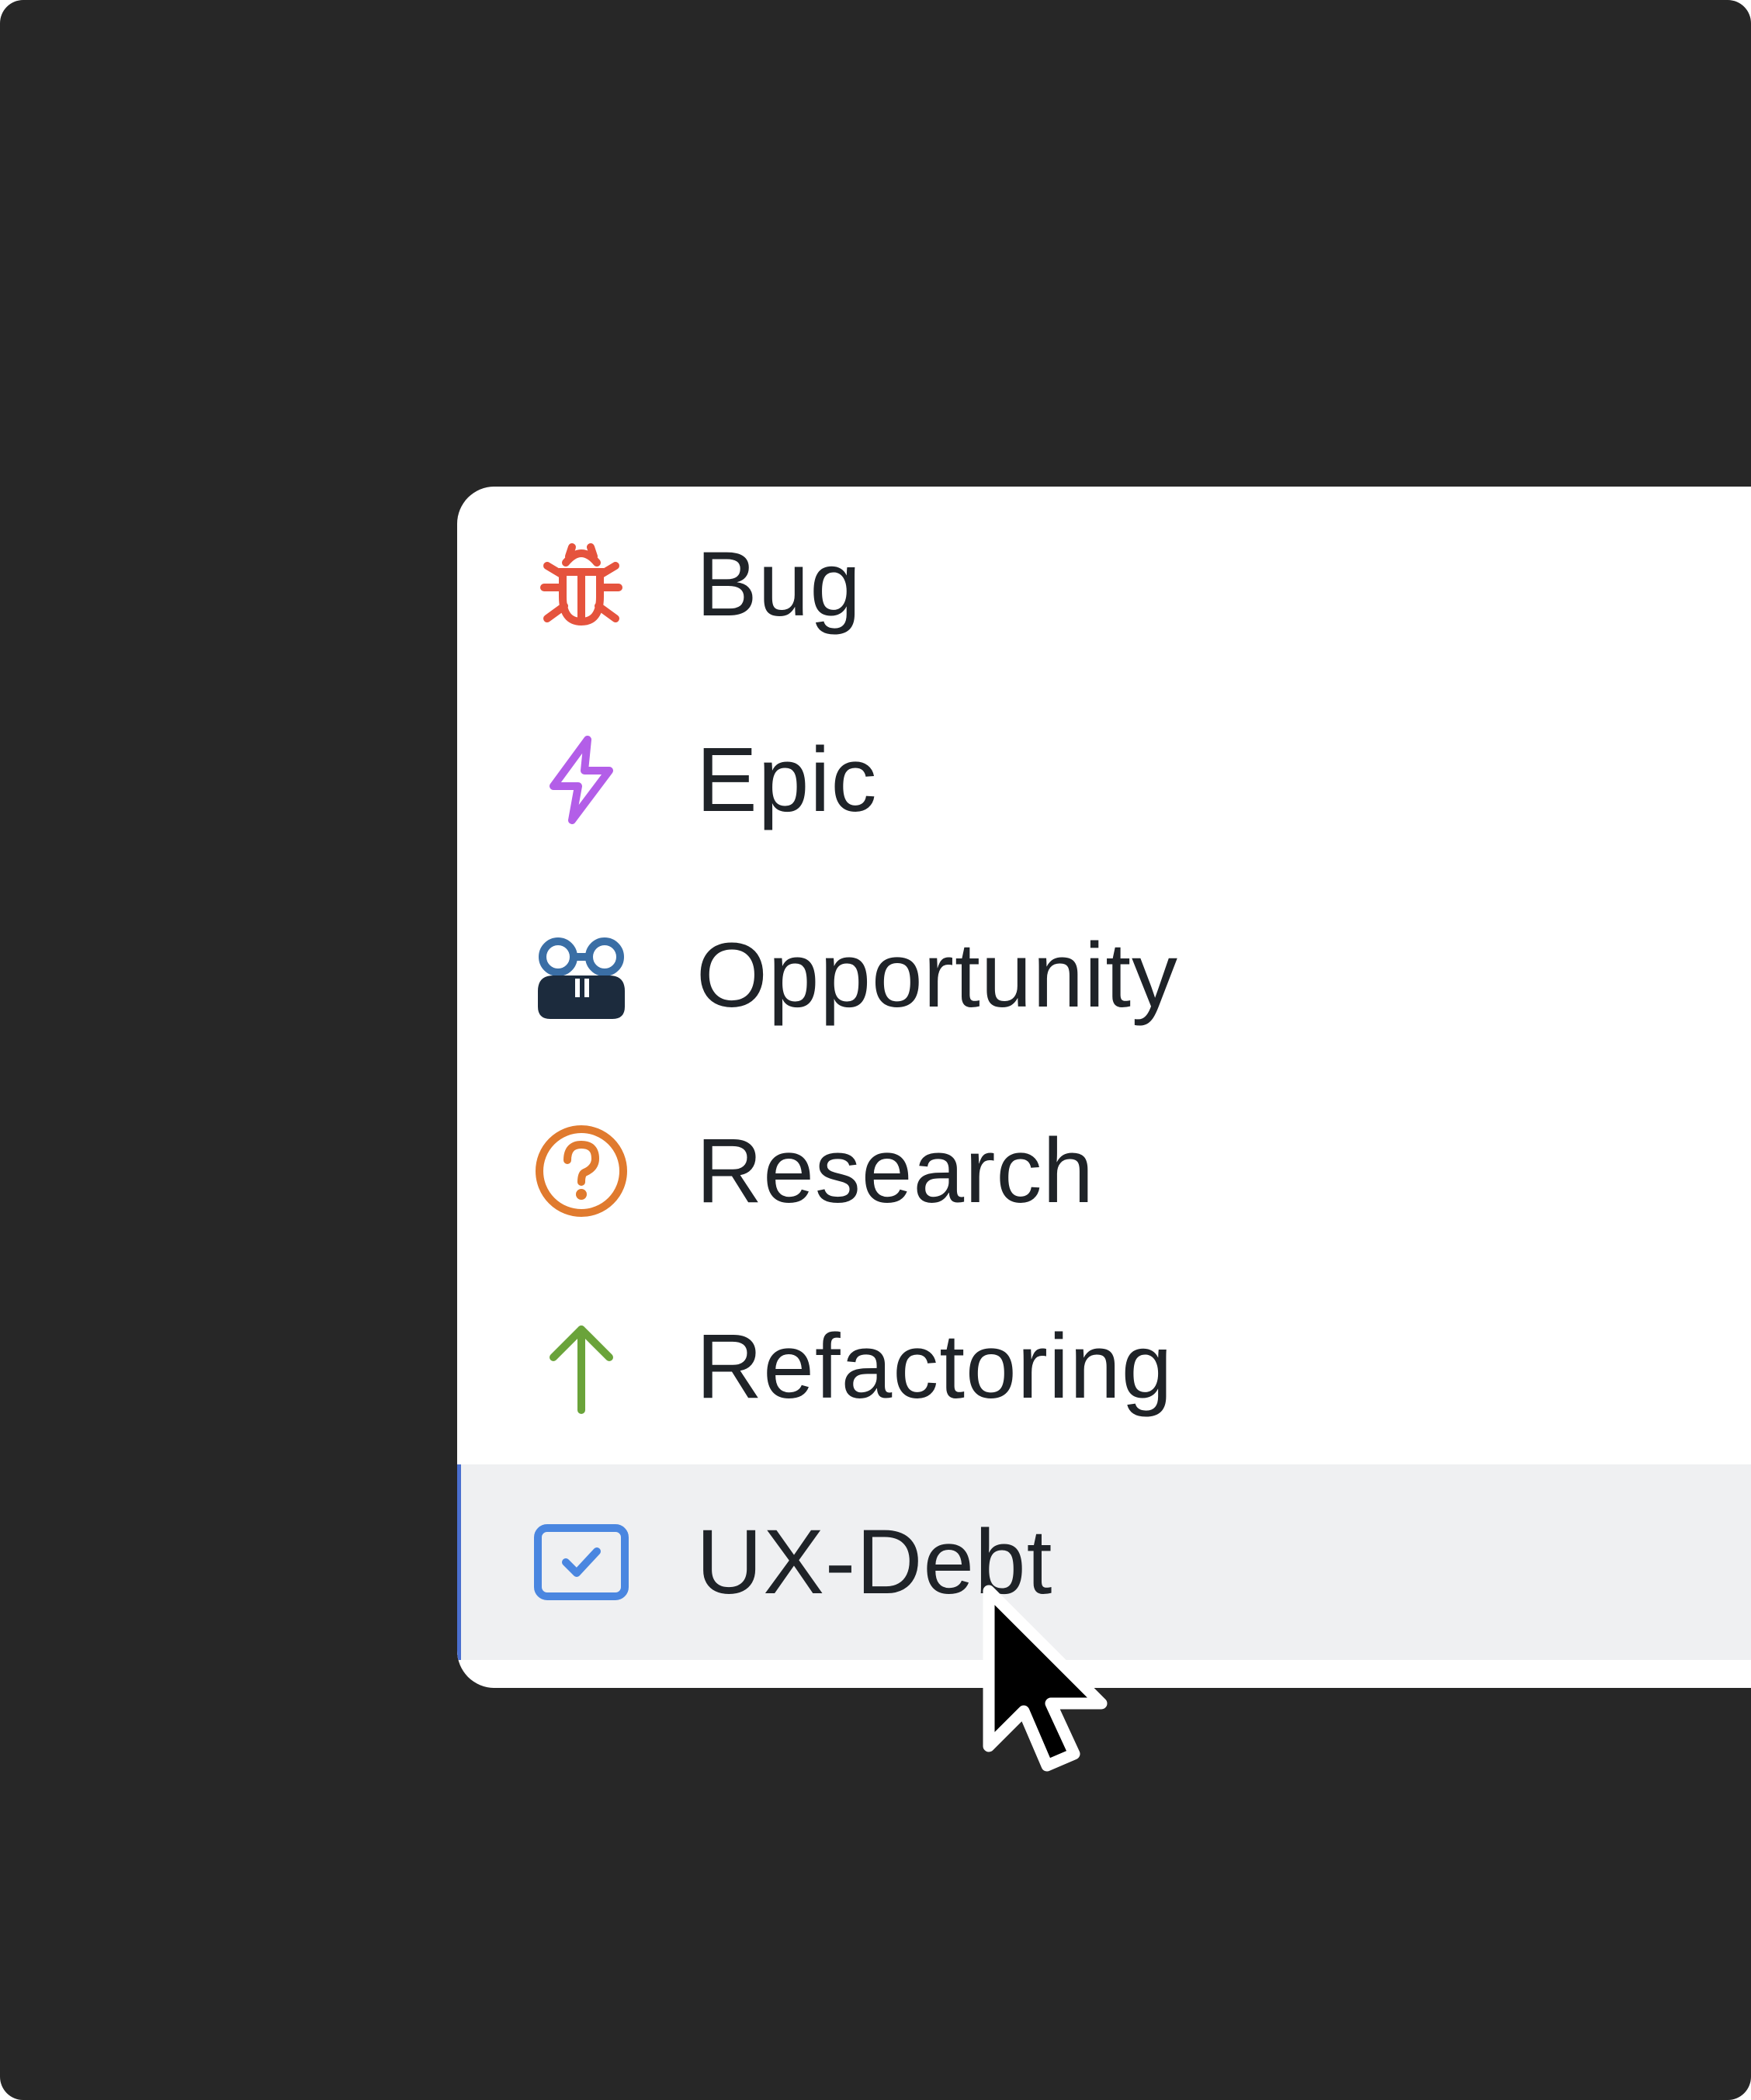 This screenshot has height=2100, width=1751. What do you see at coordinates (1104, 1171) in the screenshot?
I see `menu-item-research: Research` at bounding box center [1104, 1171].